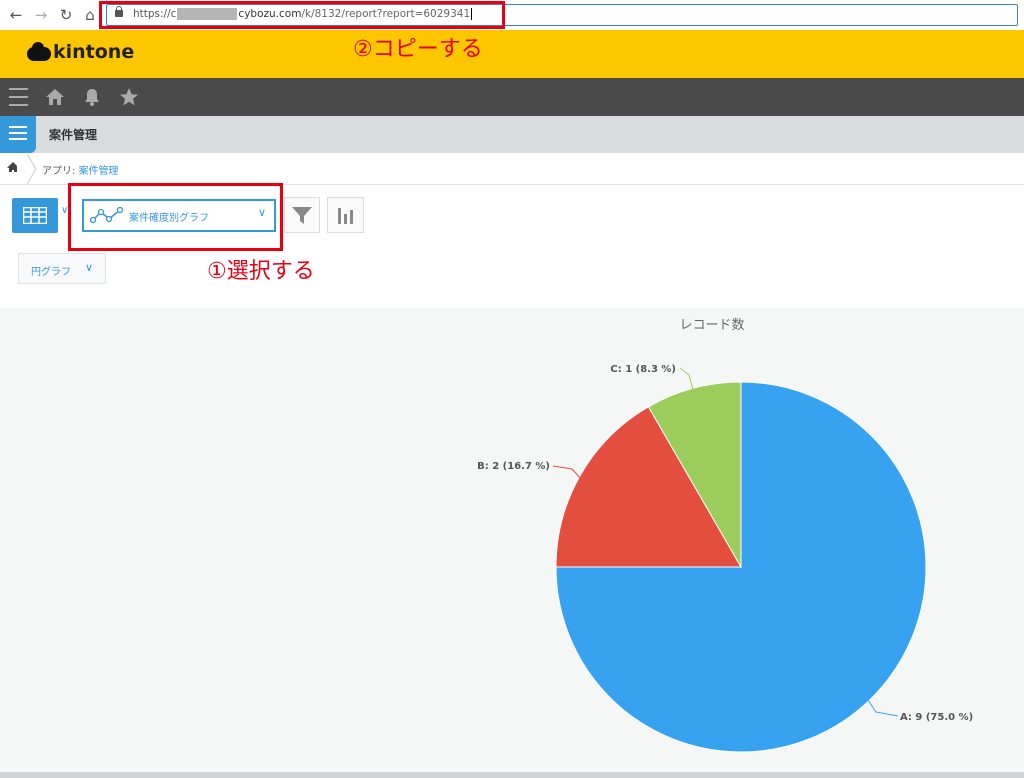  What do you see at coordinates (643, 369) in the screenshot?
I see `pie-data-label-c: C: 1 (8.3 %)` at bounding box center [643, 369].